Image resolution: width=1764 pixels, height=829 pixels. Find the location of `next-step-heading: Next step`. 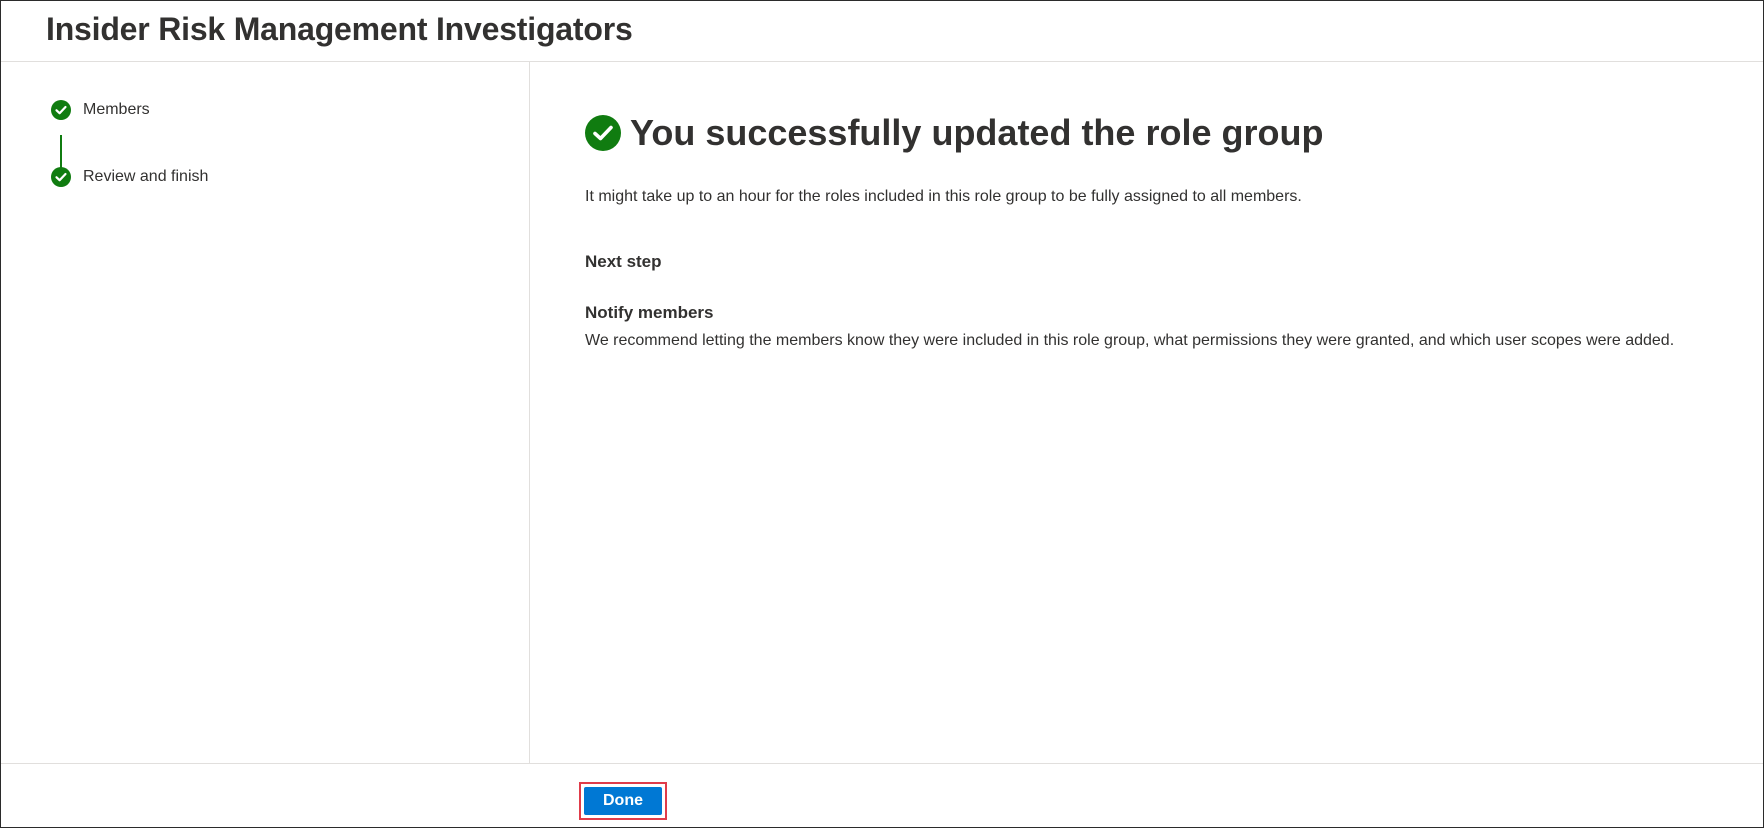

next-step-heading: Next step is located at coordinates (623, 261).